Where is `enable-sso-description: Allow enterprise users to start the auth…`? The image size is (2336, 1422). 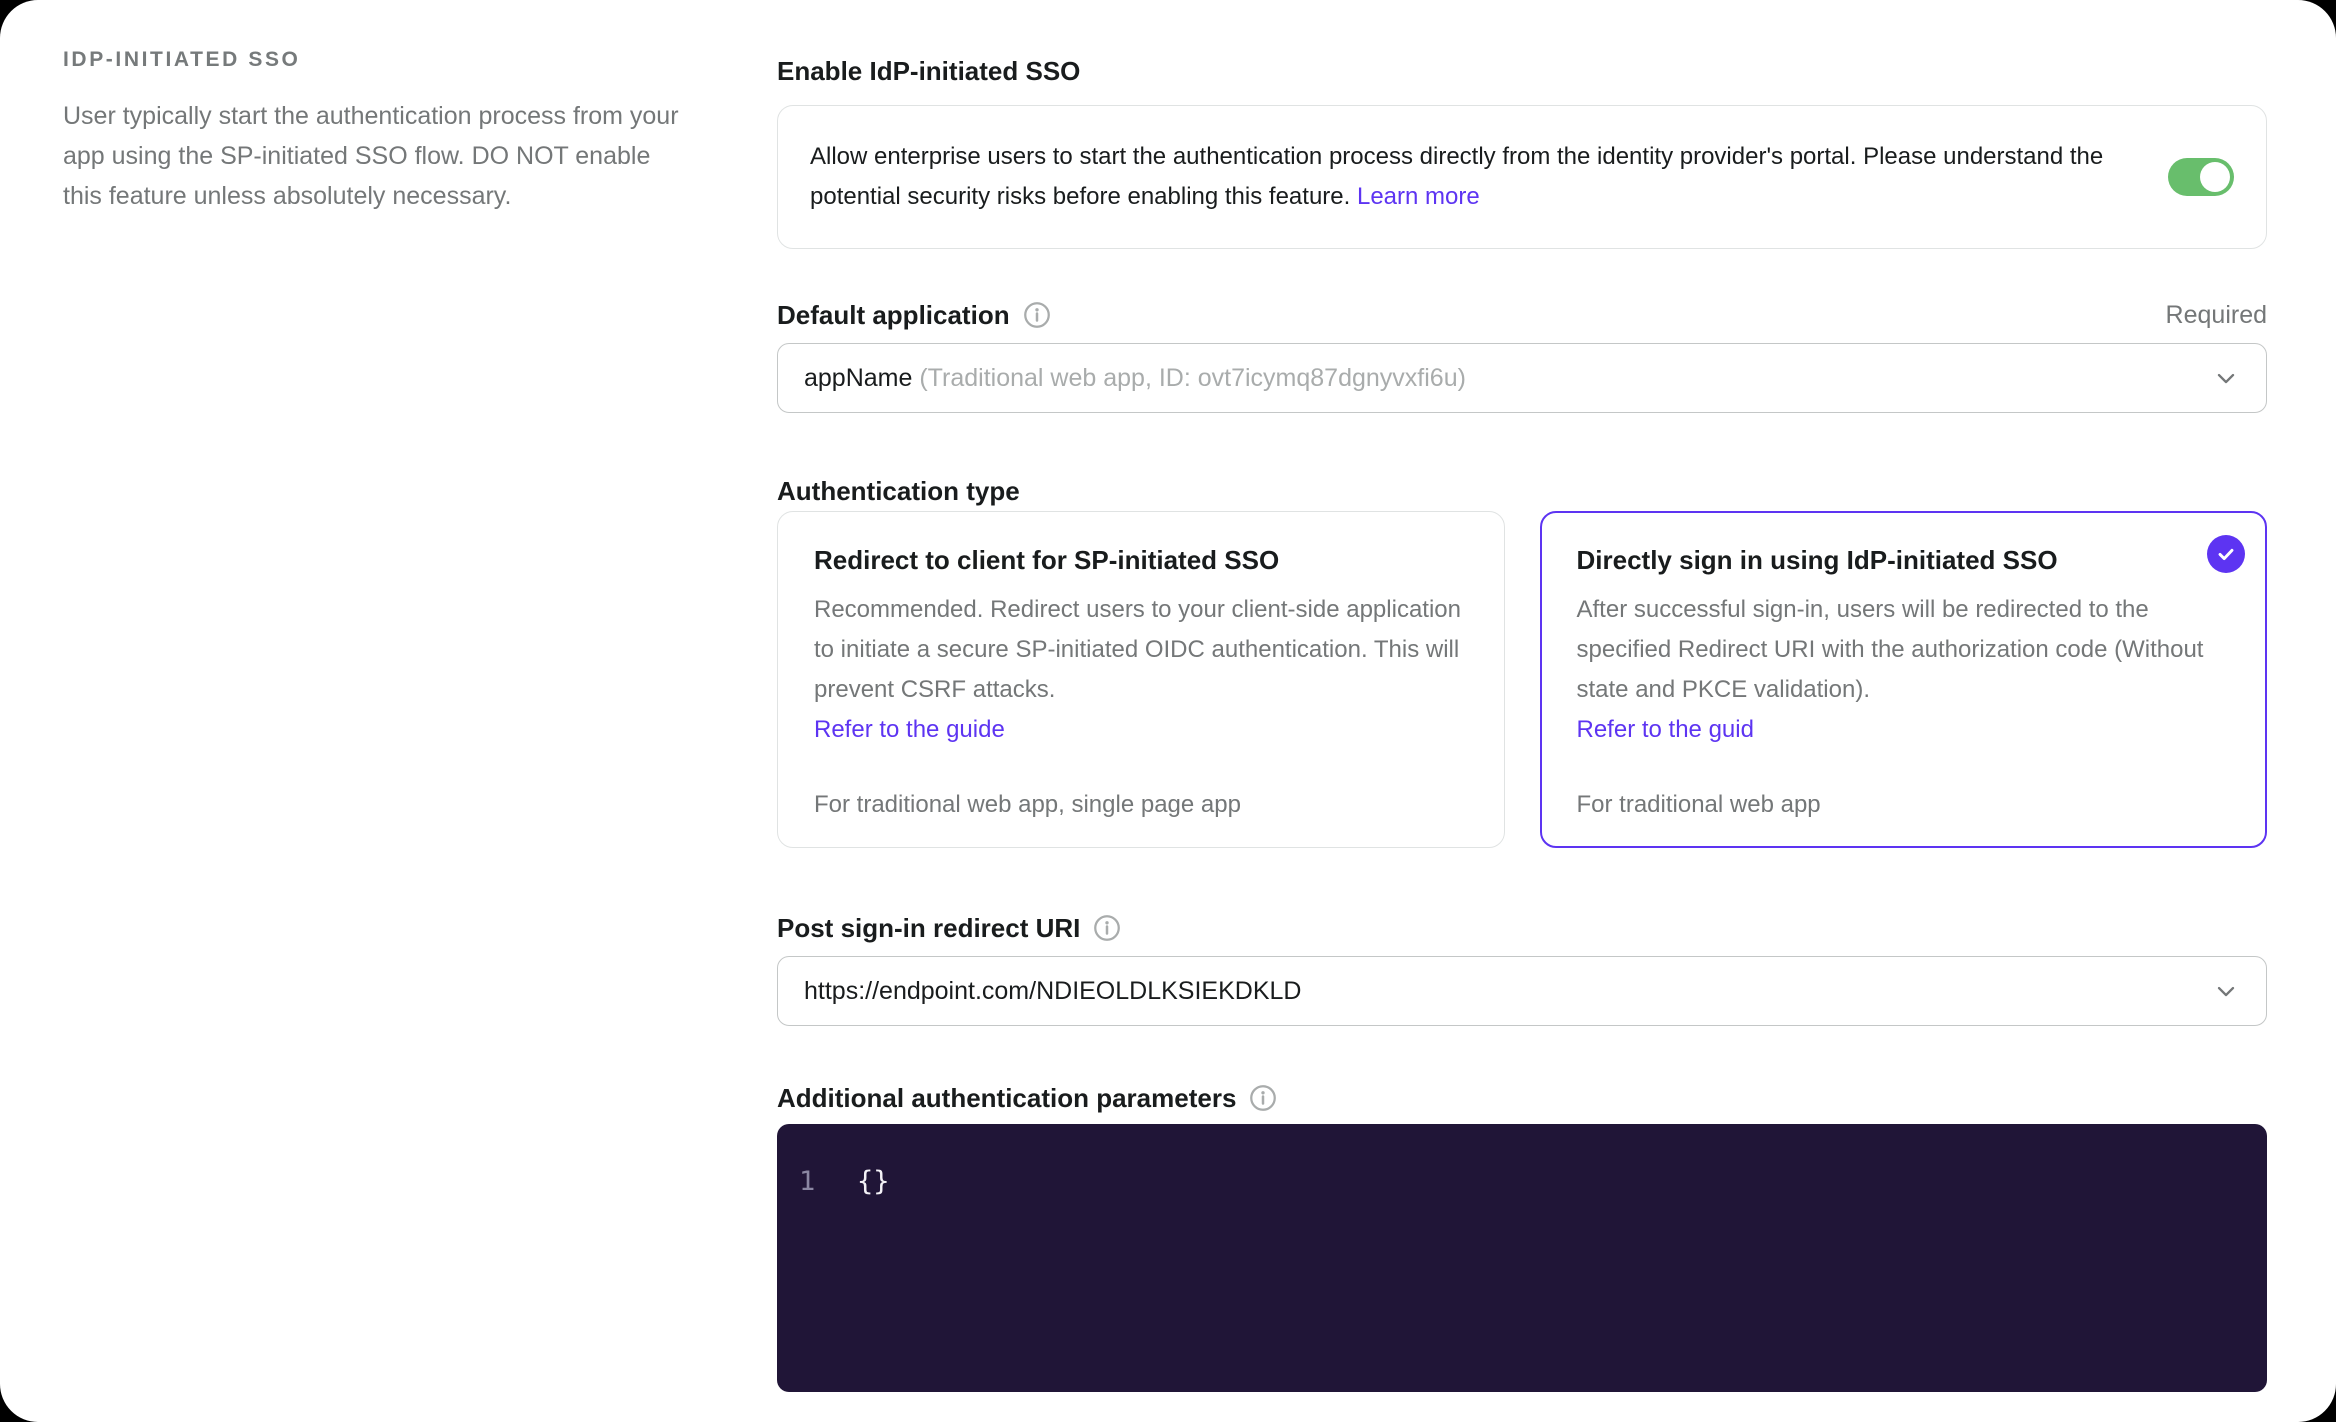 enable-sso-description: Allow enterprise users to start the auth… is located at coordinates (1469, 177).